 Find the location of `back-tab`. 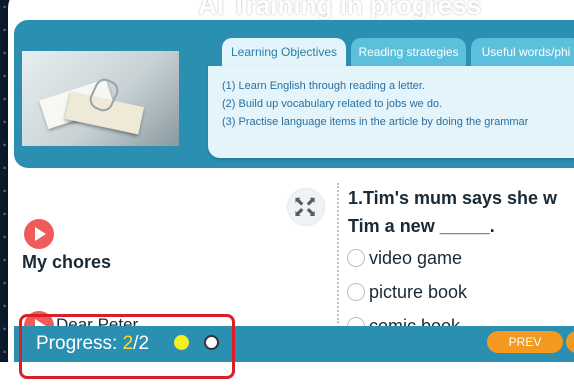

back-tab is located at coordinates (38, 7).